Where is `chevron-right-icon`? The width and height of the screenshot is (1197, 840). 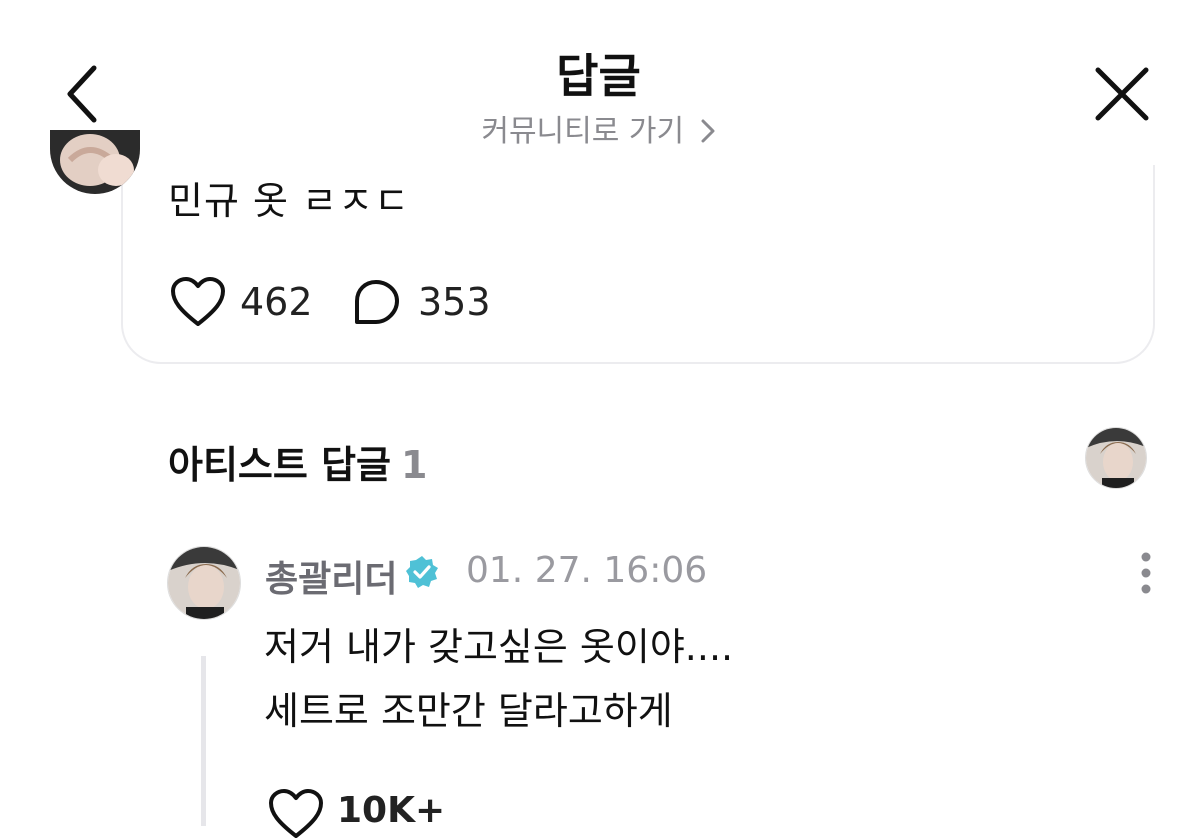
chevron-right-icon is located at coordinates (708, 131).